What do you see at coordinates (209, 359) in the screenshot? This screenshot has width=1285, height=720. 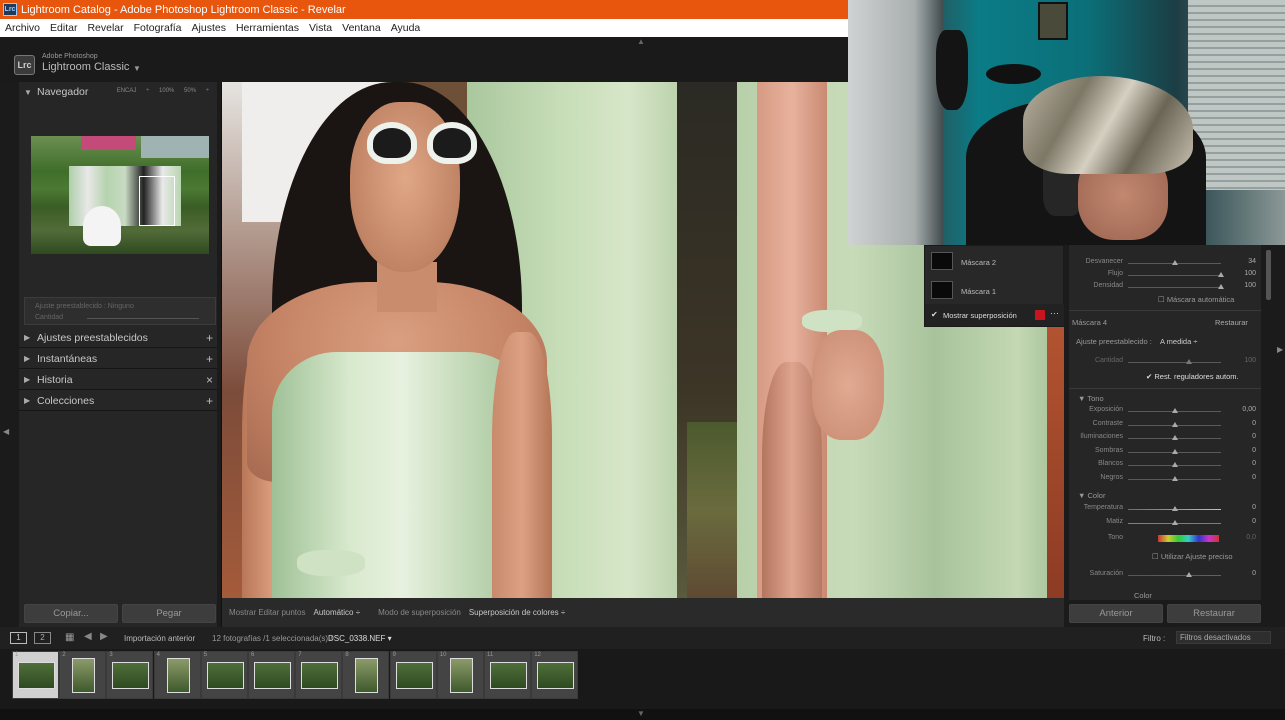 I see `add-snapshot-icon: +` at bounding box center [209, 359].